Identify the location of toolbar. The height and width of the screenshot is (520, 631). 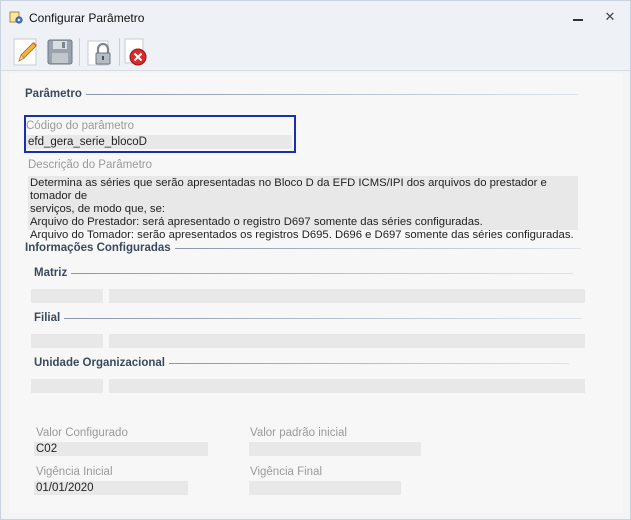
(315, 52).